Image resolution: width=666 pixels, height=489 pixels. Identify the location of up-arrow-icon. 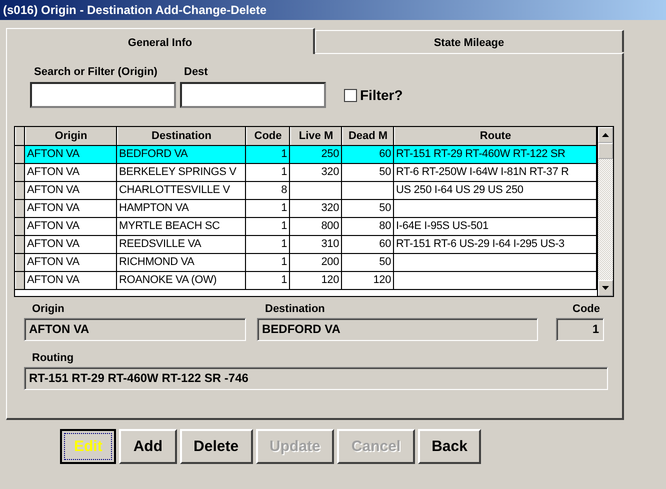
(605, 135).